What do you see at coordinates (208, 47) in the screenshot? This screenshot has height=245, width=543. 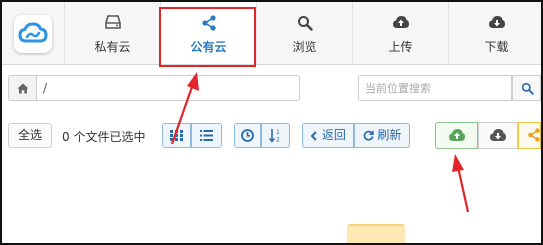 I see `nav-label: 公有云` at bounding box center [208, 47].